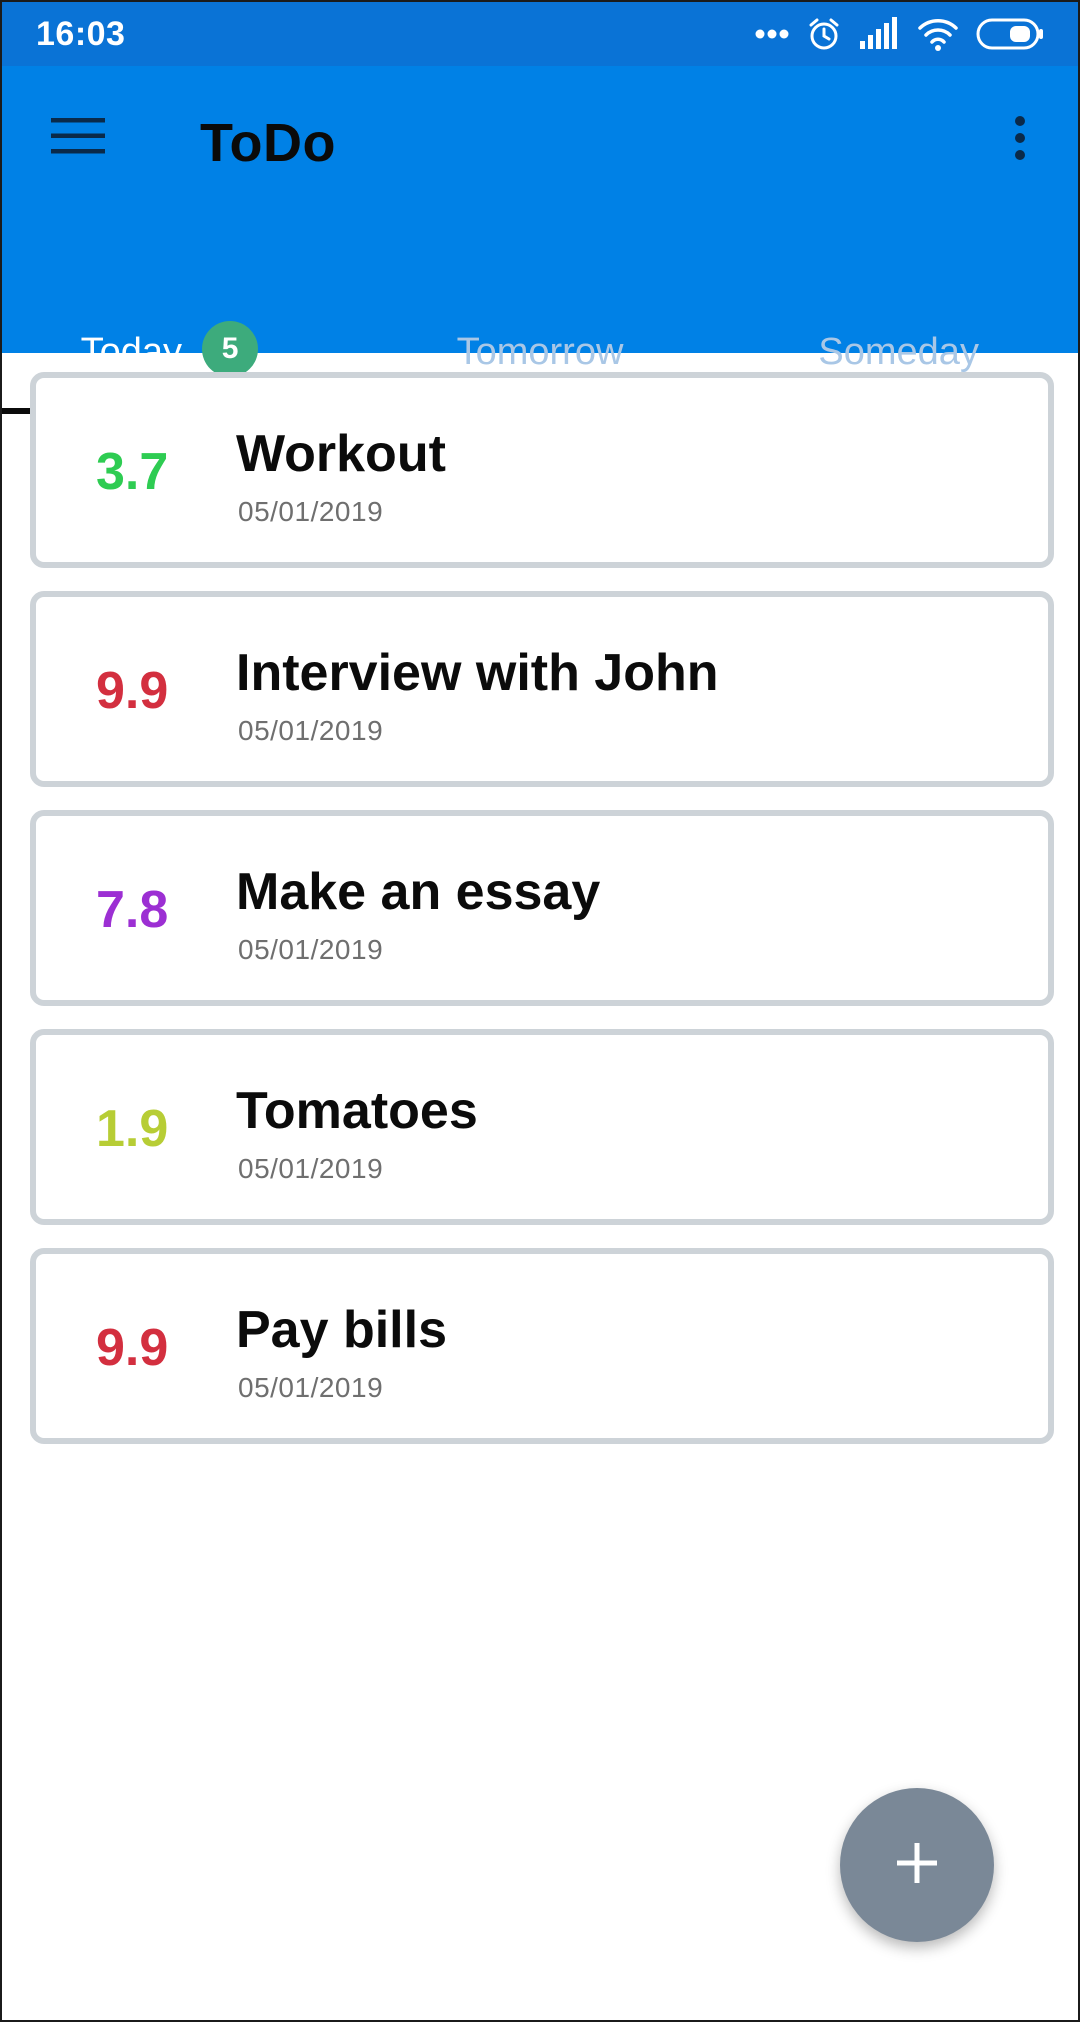 Image resolution: width=1080 pixels, height=2022 pixels. What do you see at coordinates (230, 349) in the screenshot?
I see `tab-today-count-badge: 5` at bounding box center [230, 349].